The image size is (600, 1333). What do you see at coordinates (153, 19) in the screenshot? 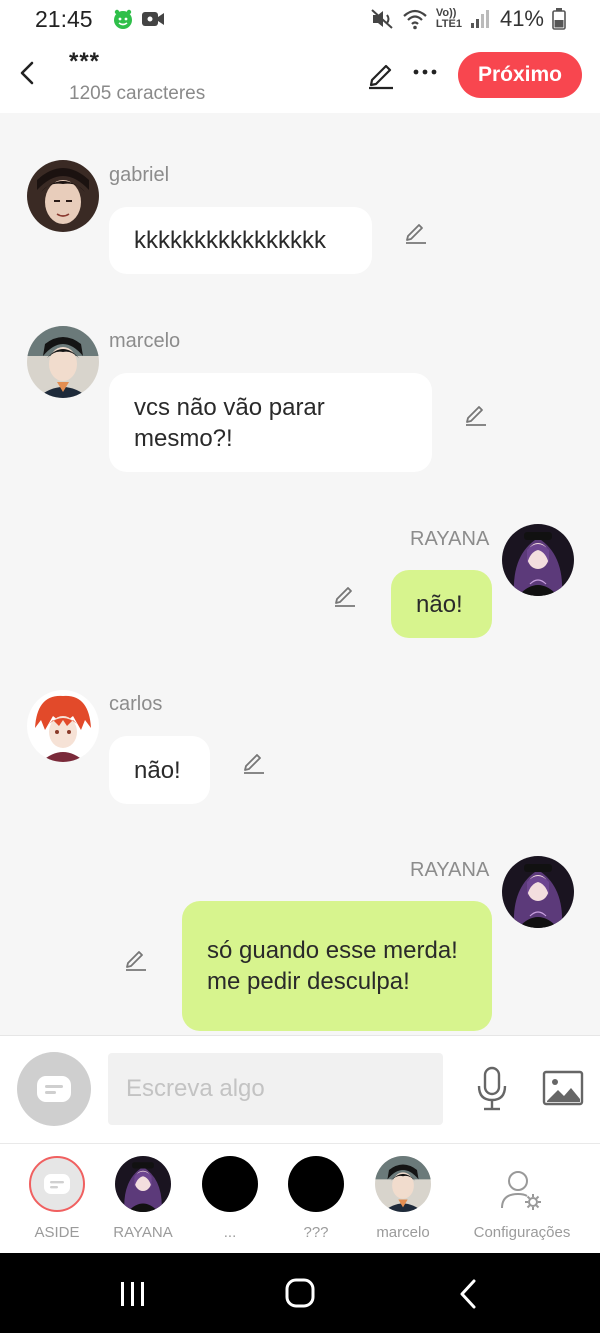
I see `video-call-icon` at bounding box center [153, 19].